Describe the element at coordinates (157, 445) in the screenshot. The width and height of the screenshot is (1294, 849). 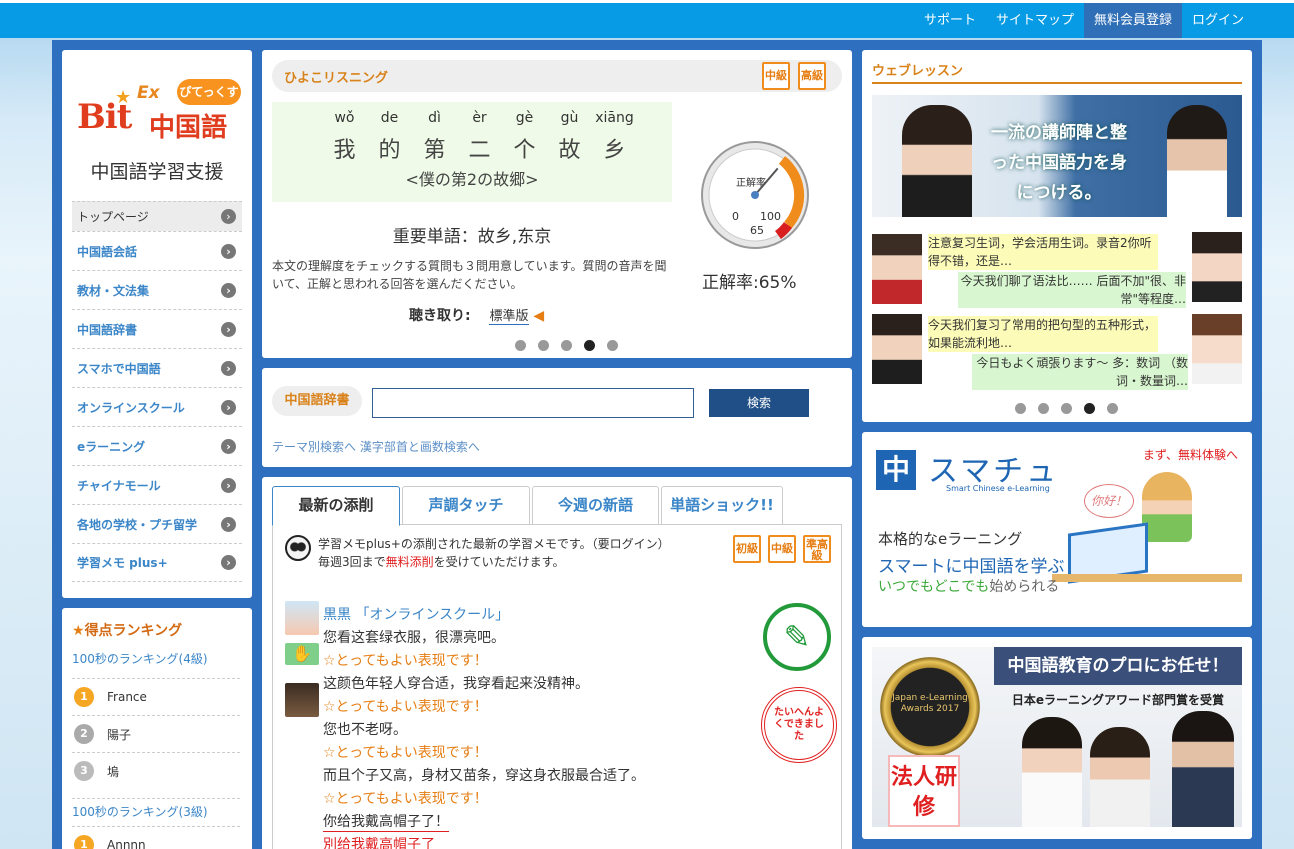
I see `sidebar-item-elearning: eラーニング ›` at that location.